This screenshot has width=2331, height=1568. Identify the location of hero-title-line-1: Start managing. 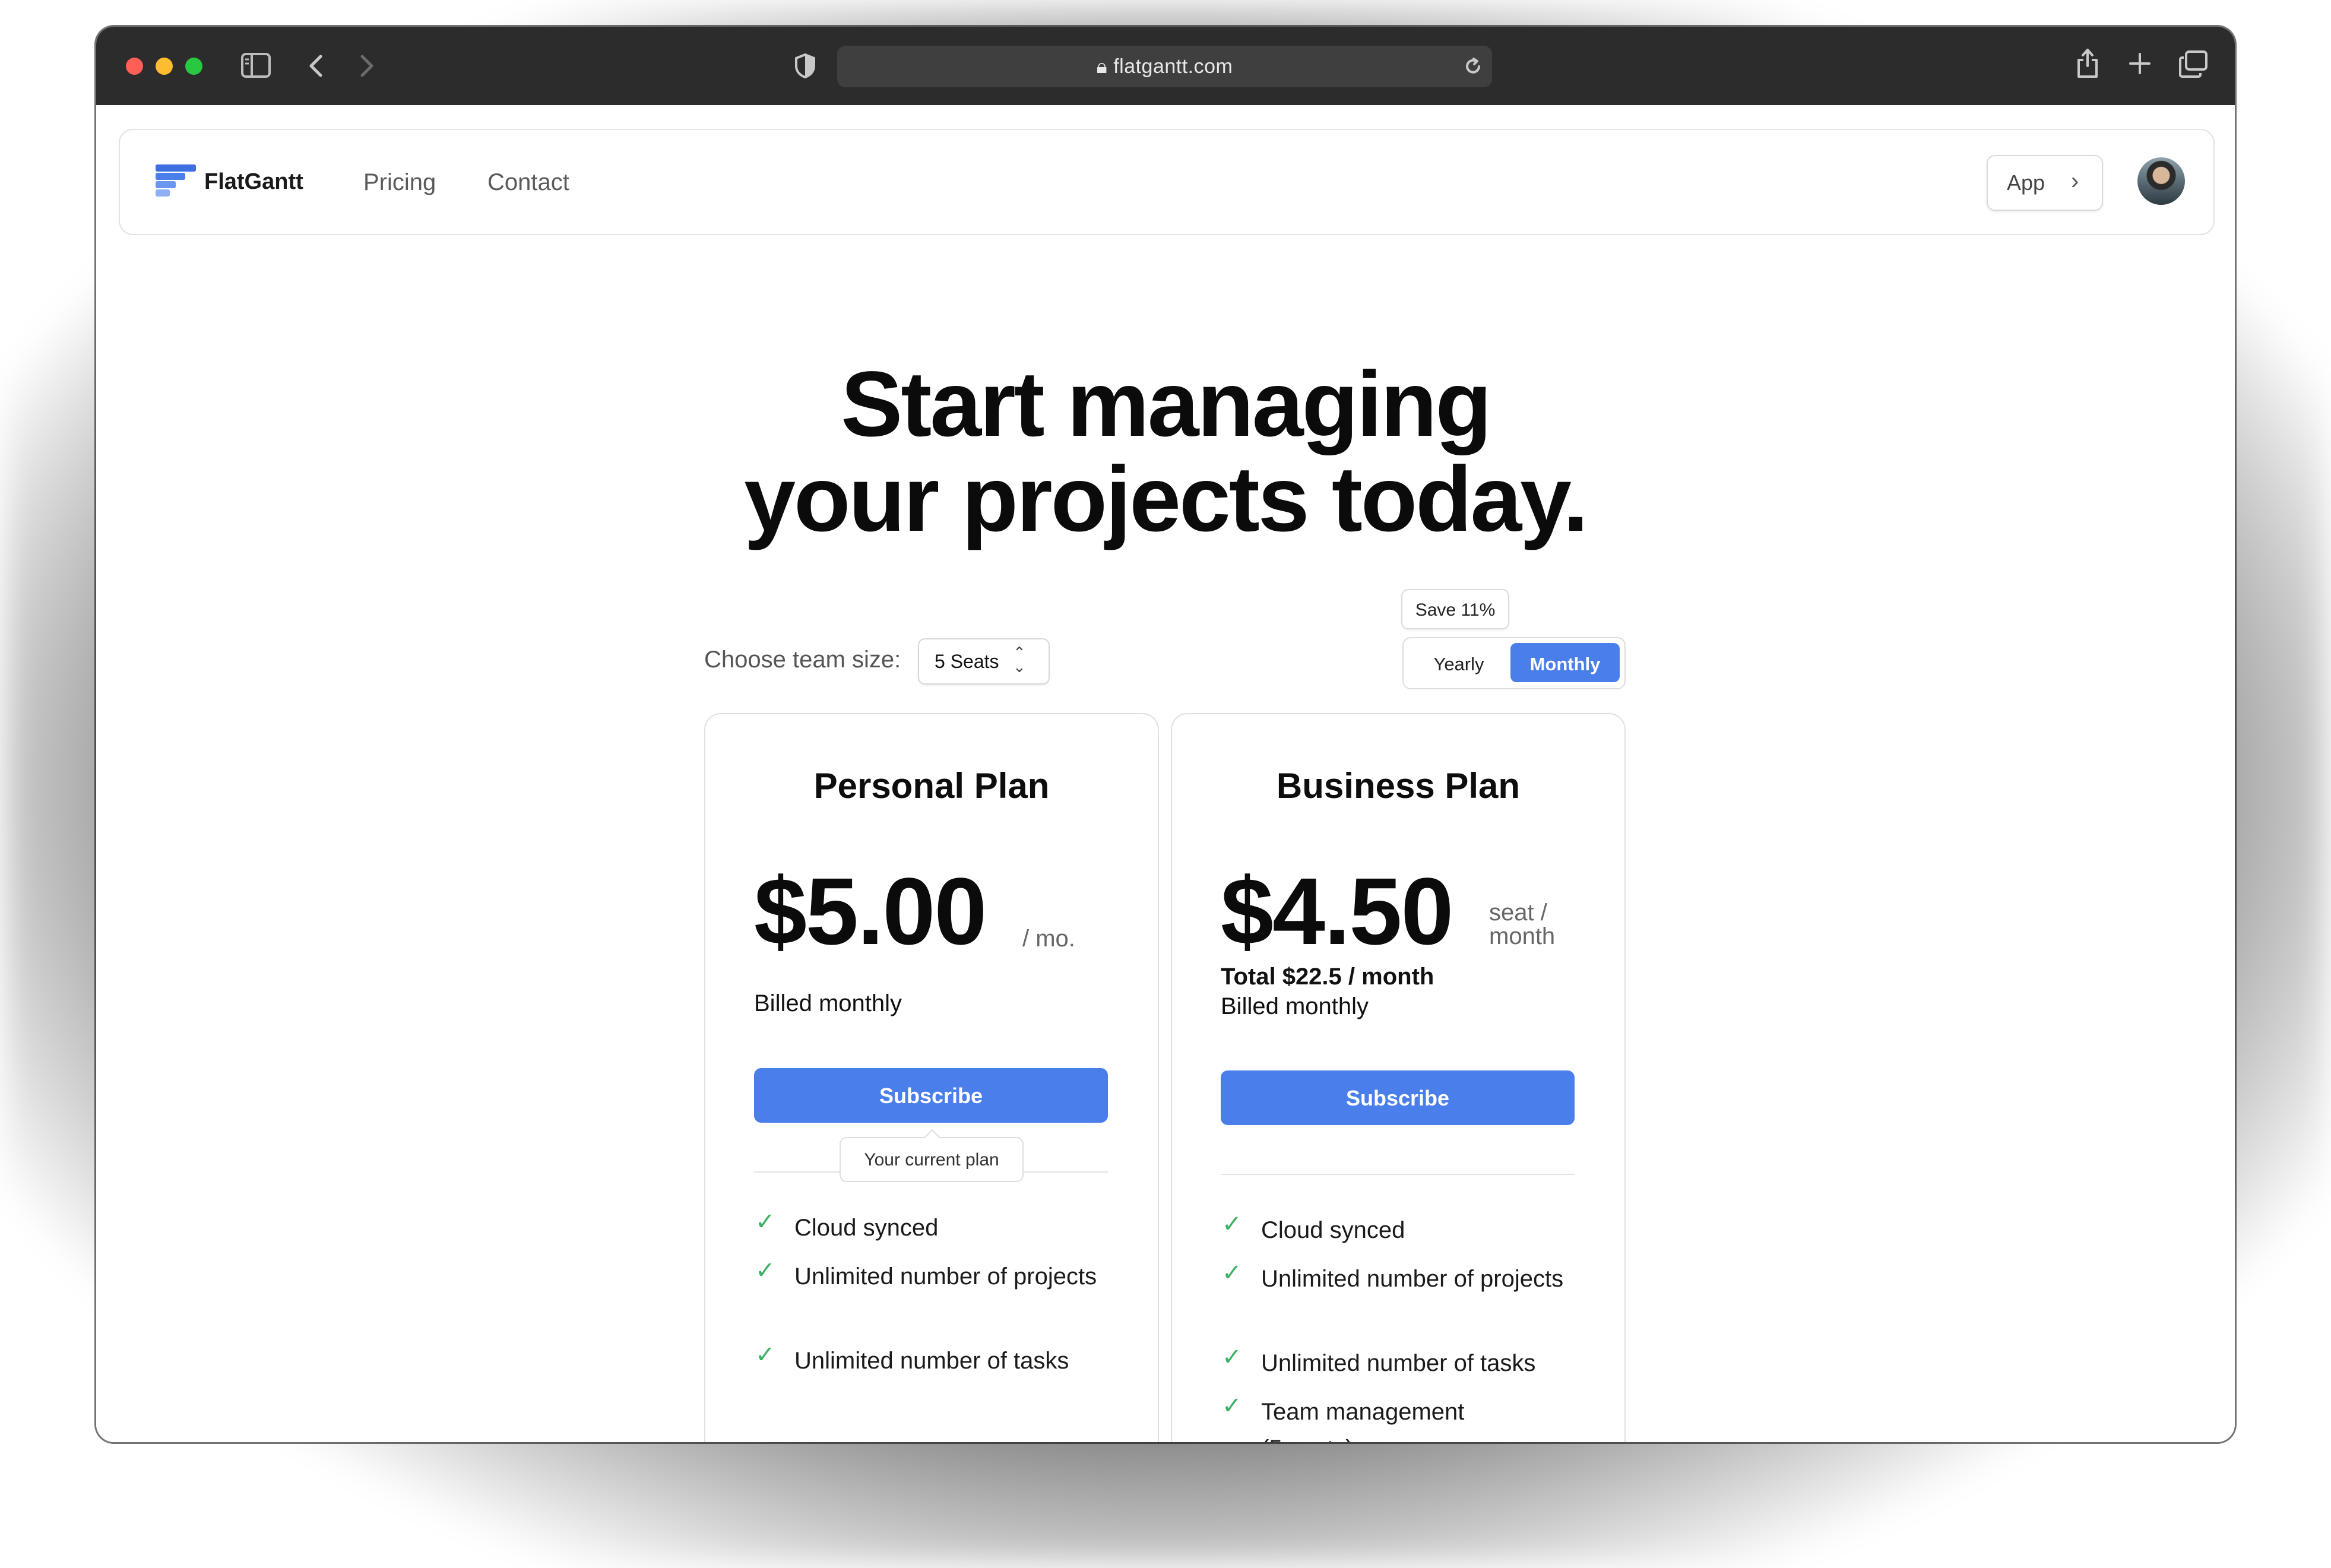
(1166, 405).